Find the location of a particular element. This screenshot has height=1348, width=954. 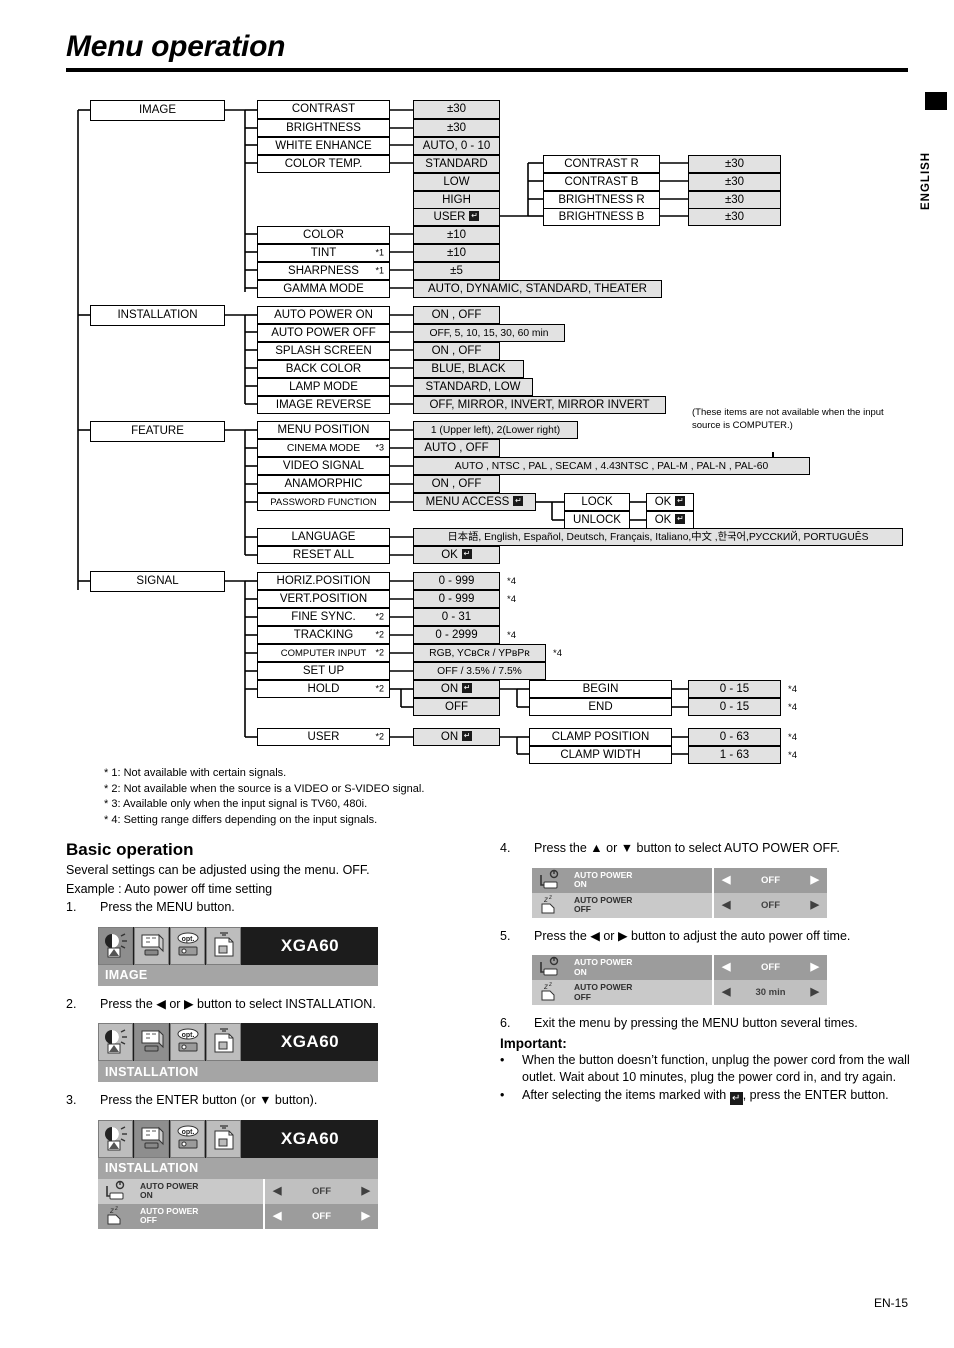

step-3: 3. Press the ENTER button (or ▼ button). is located at coordinates (266, 1101).